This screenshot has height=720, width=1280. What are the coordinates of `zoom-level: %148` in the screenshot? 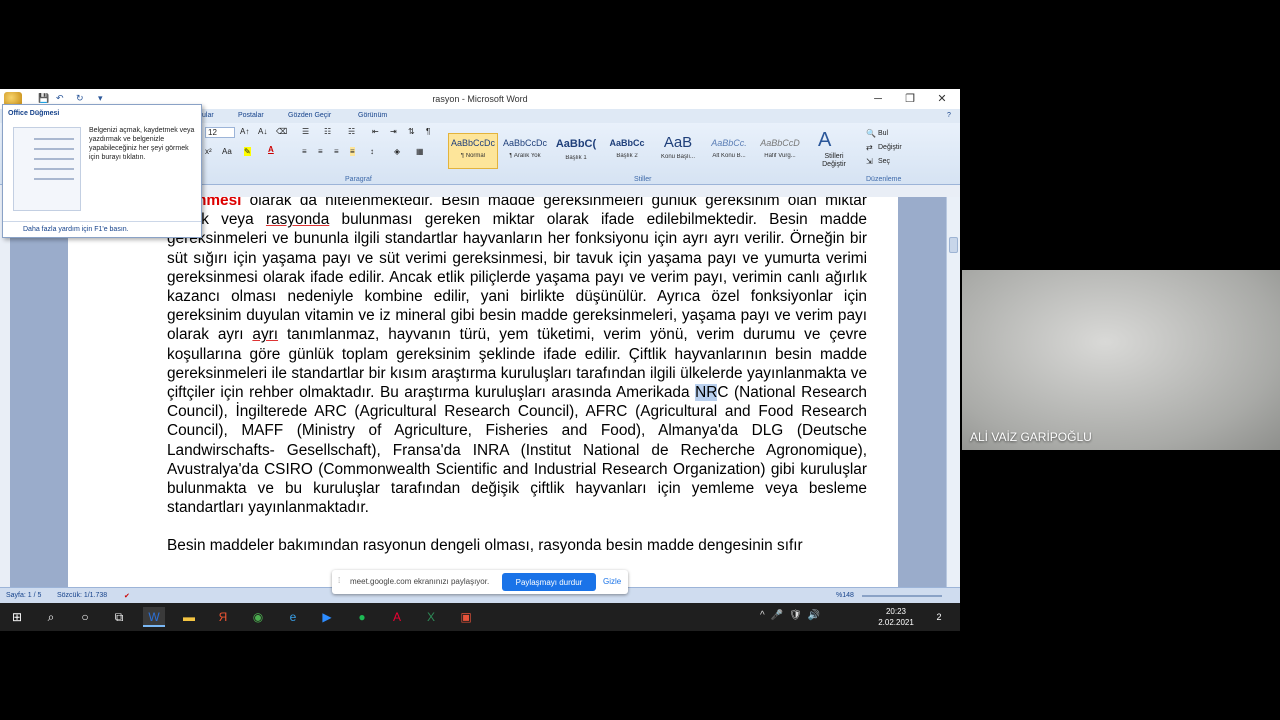 It's located at (845, 595).